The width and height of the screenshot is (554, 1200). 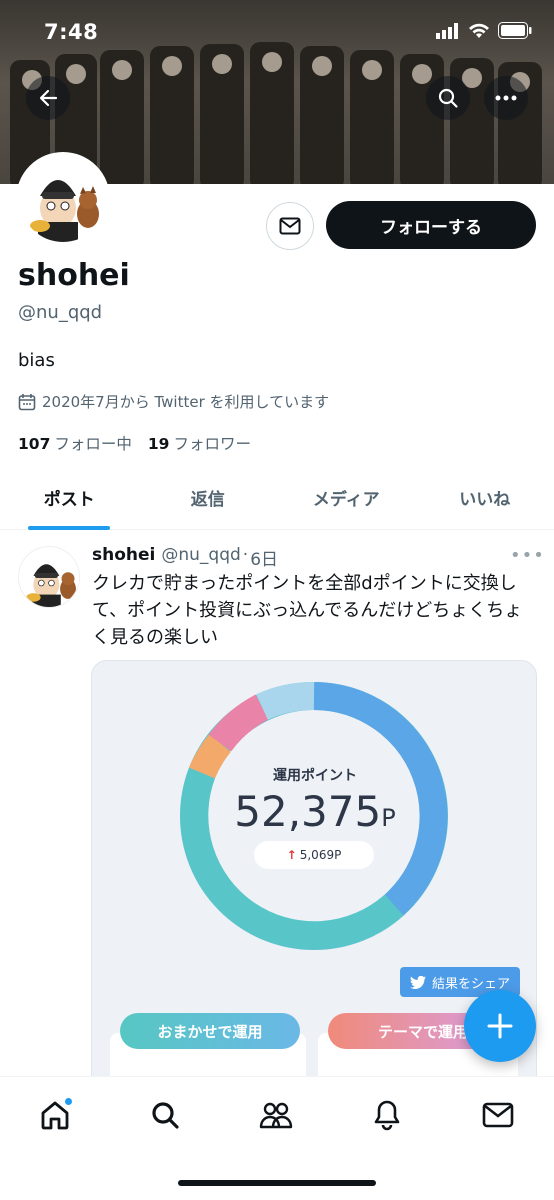 I want to click on nav-messages, so click(x=498, y=1115).